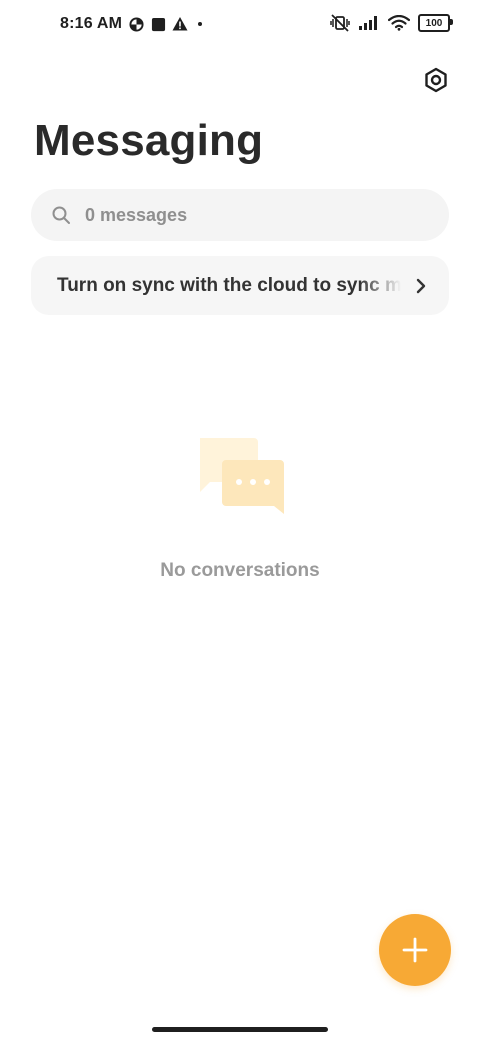 The height and width of the screenshot is (1040, 480). What do you see at coordinates (235, 215) in the screenshot?
I see `search-input` at bounding box center [235, 215].